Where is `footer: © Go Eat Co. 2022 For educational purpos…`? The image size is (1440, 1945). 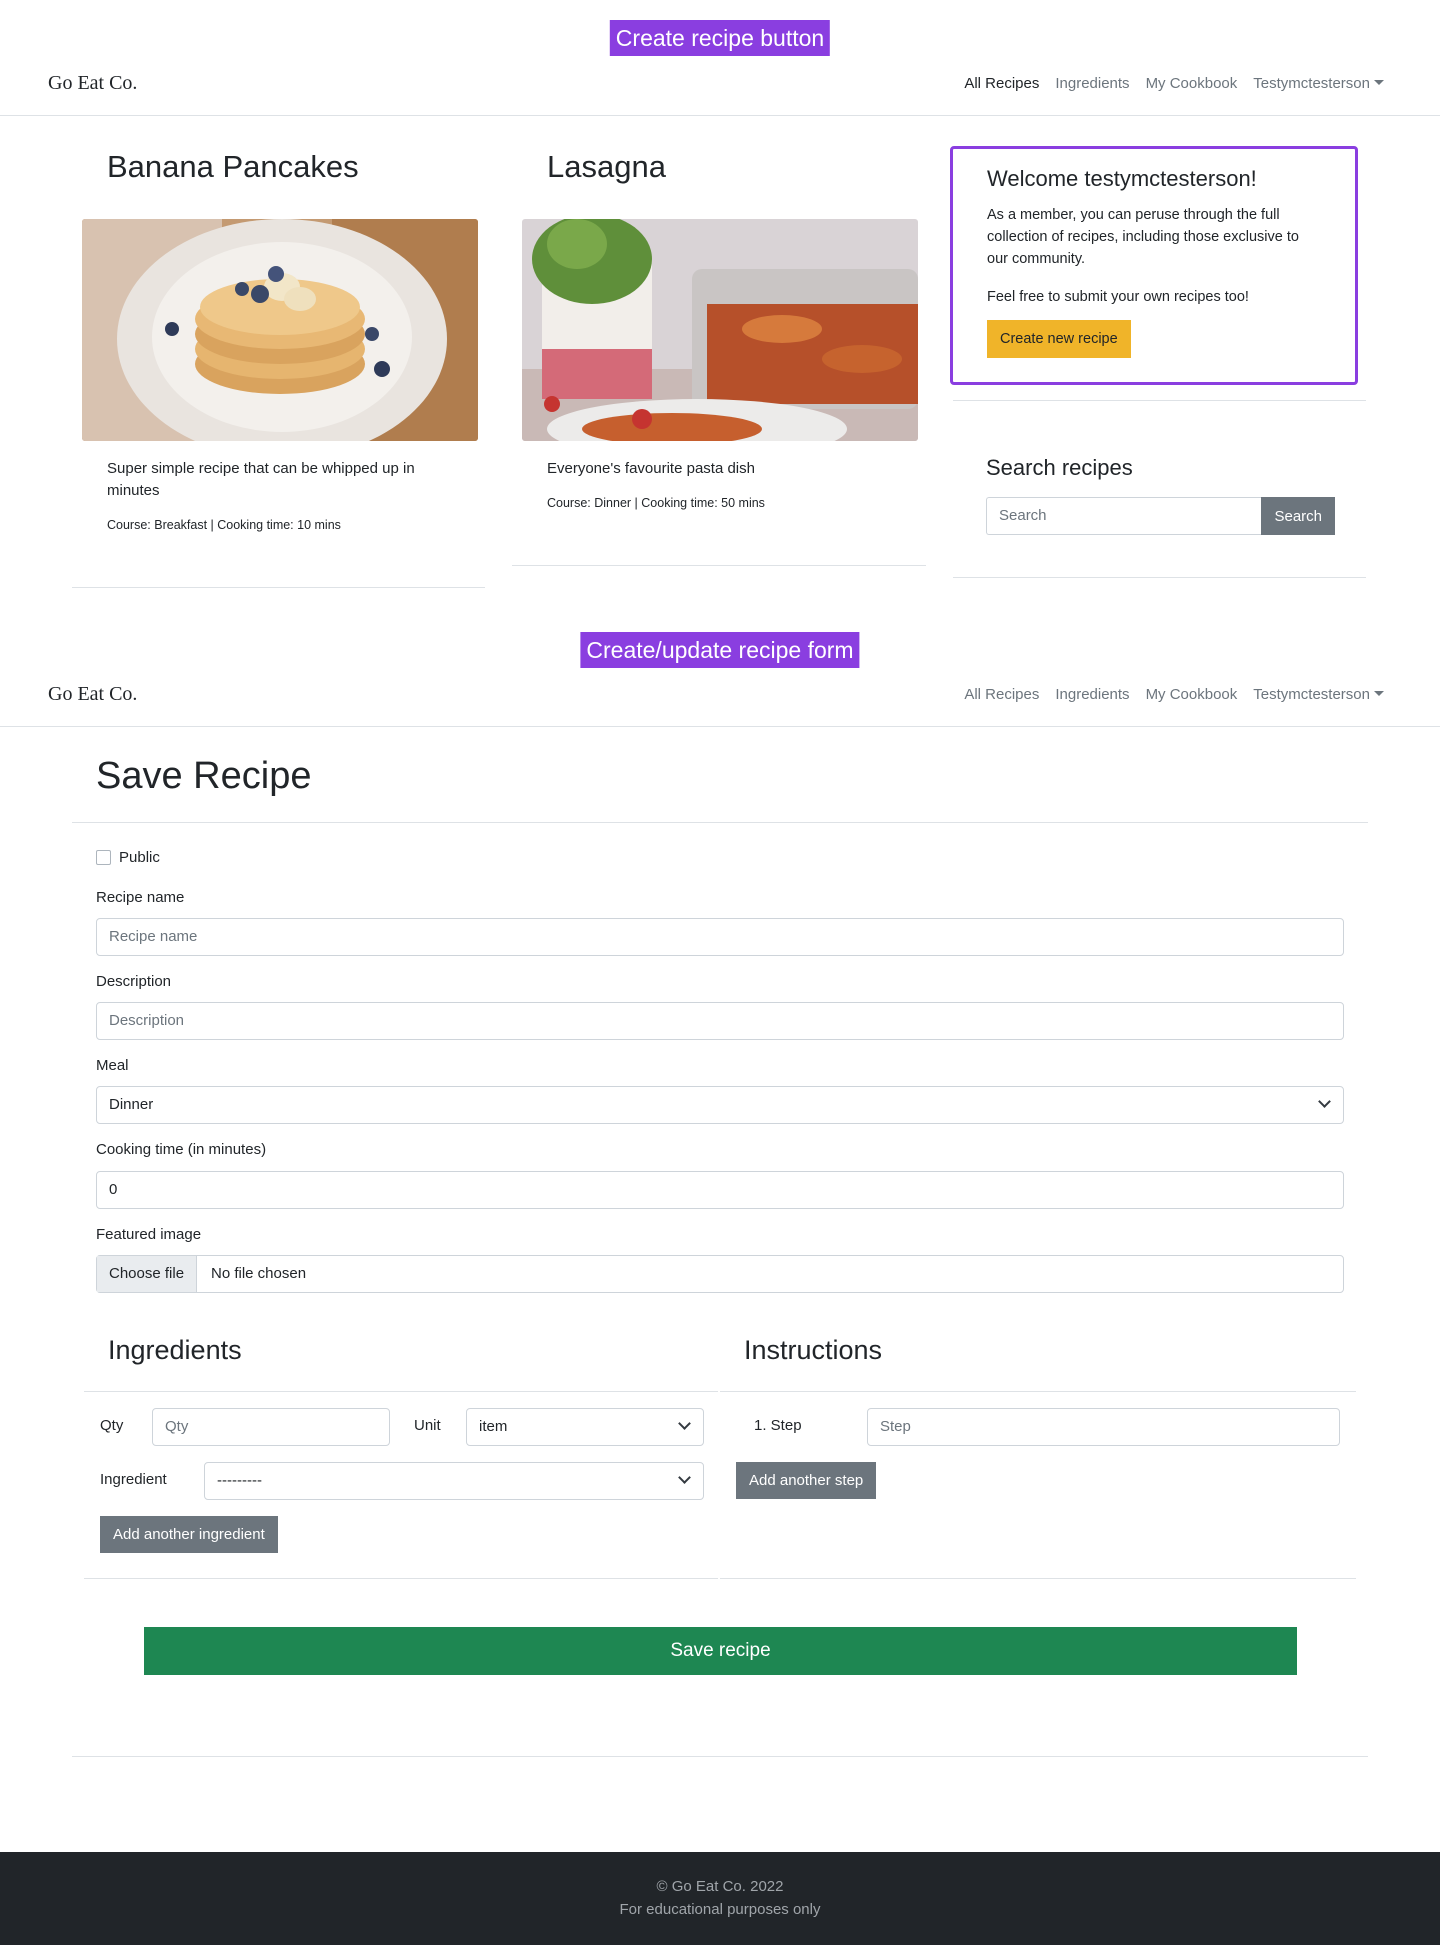 footer: © Go Eat Co. 2022 For educational purpos… is located at coordinates (720, 1898).